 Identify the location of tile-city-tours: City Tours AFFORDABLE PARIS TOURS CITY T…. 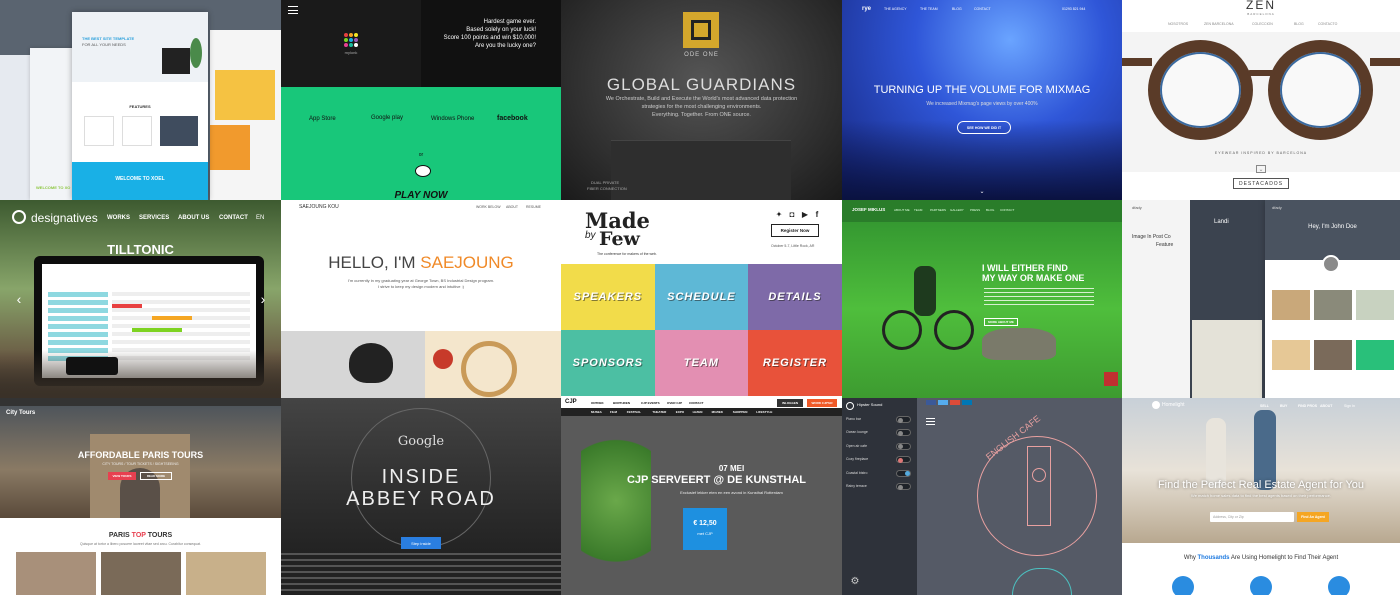
(140, 496).